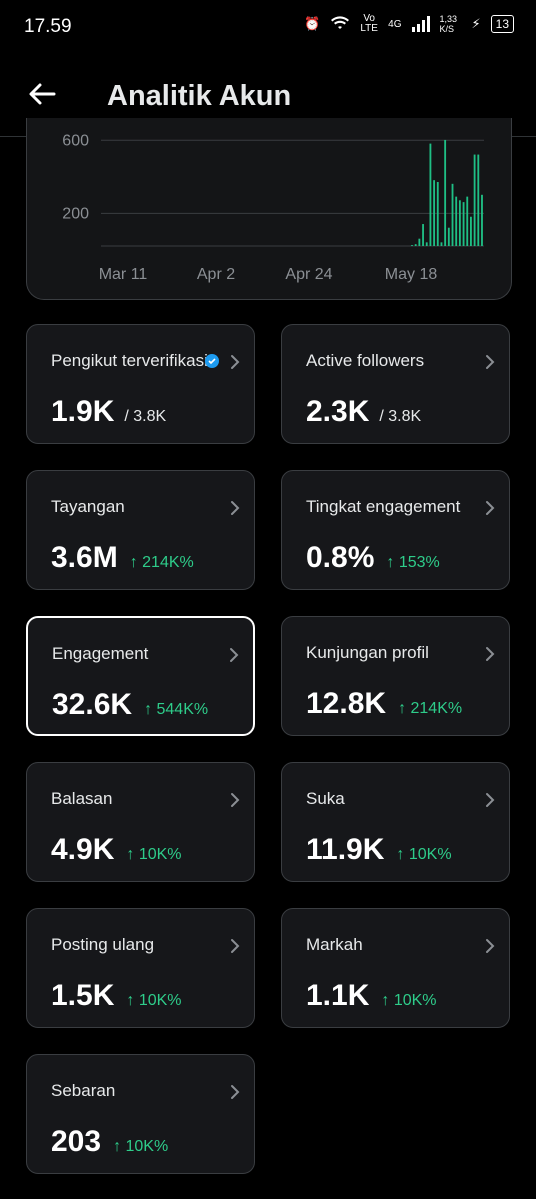 This screenshot has width=536, height=1199. What do you see at coordinates (82, 798) in the screenshot?
I see `metric-label: Balasan` at bounding box center [82, 798].